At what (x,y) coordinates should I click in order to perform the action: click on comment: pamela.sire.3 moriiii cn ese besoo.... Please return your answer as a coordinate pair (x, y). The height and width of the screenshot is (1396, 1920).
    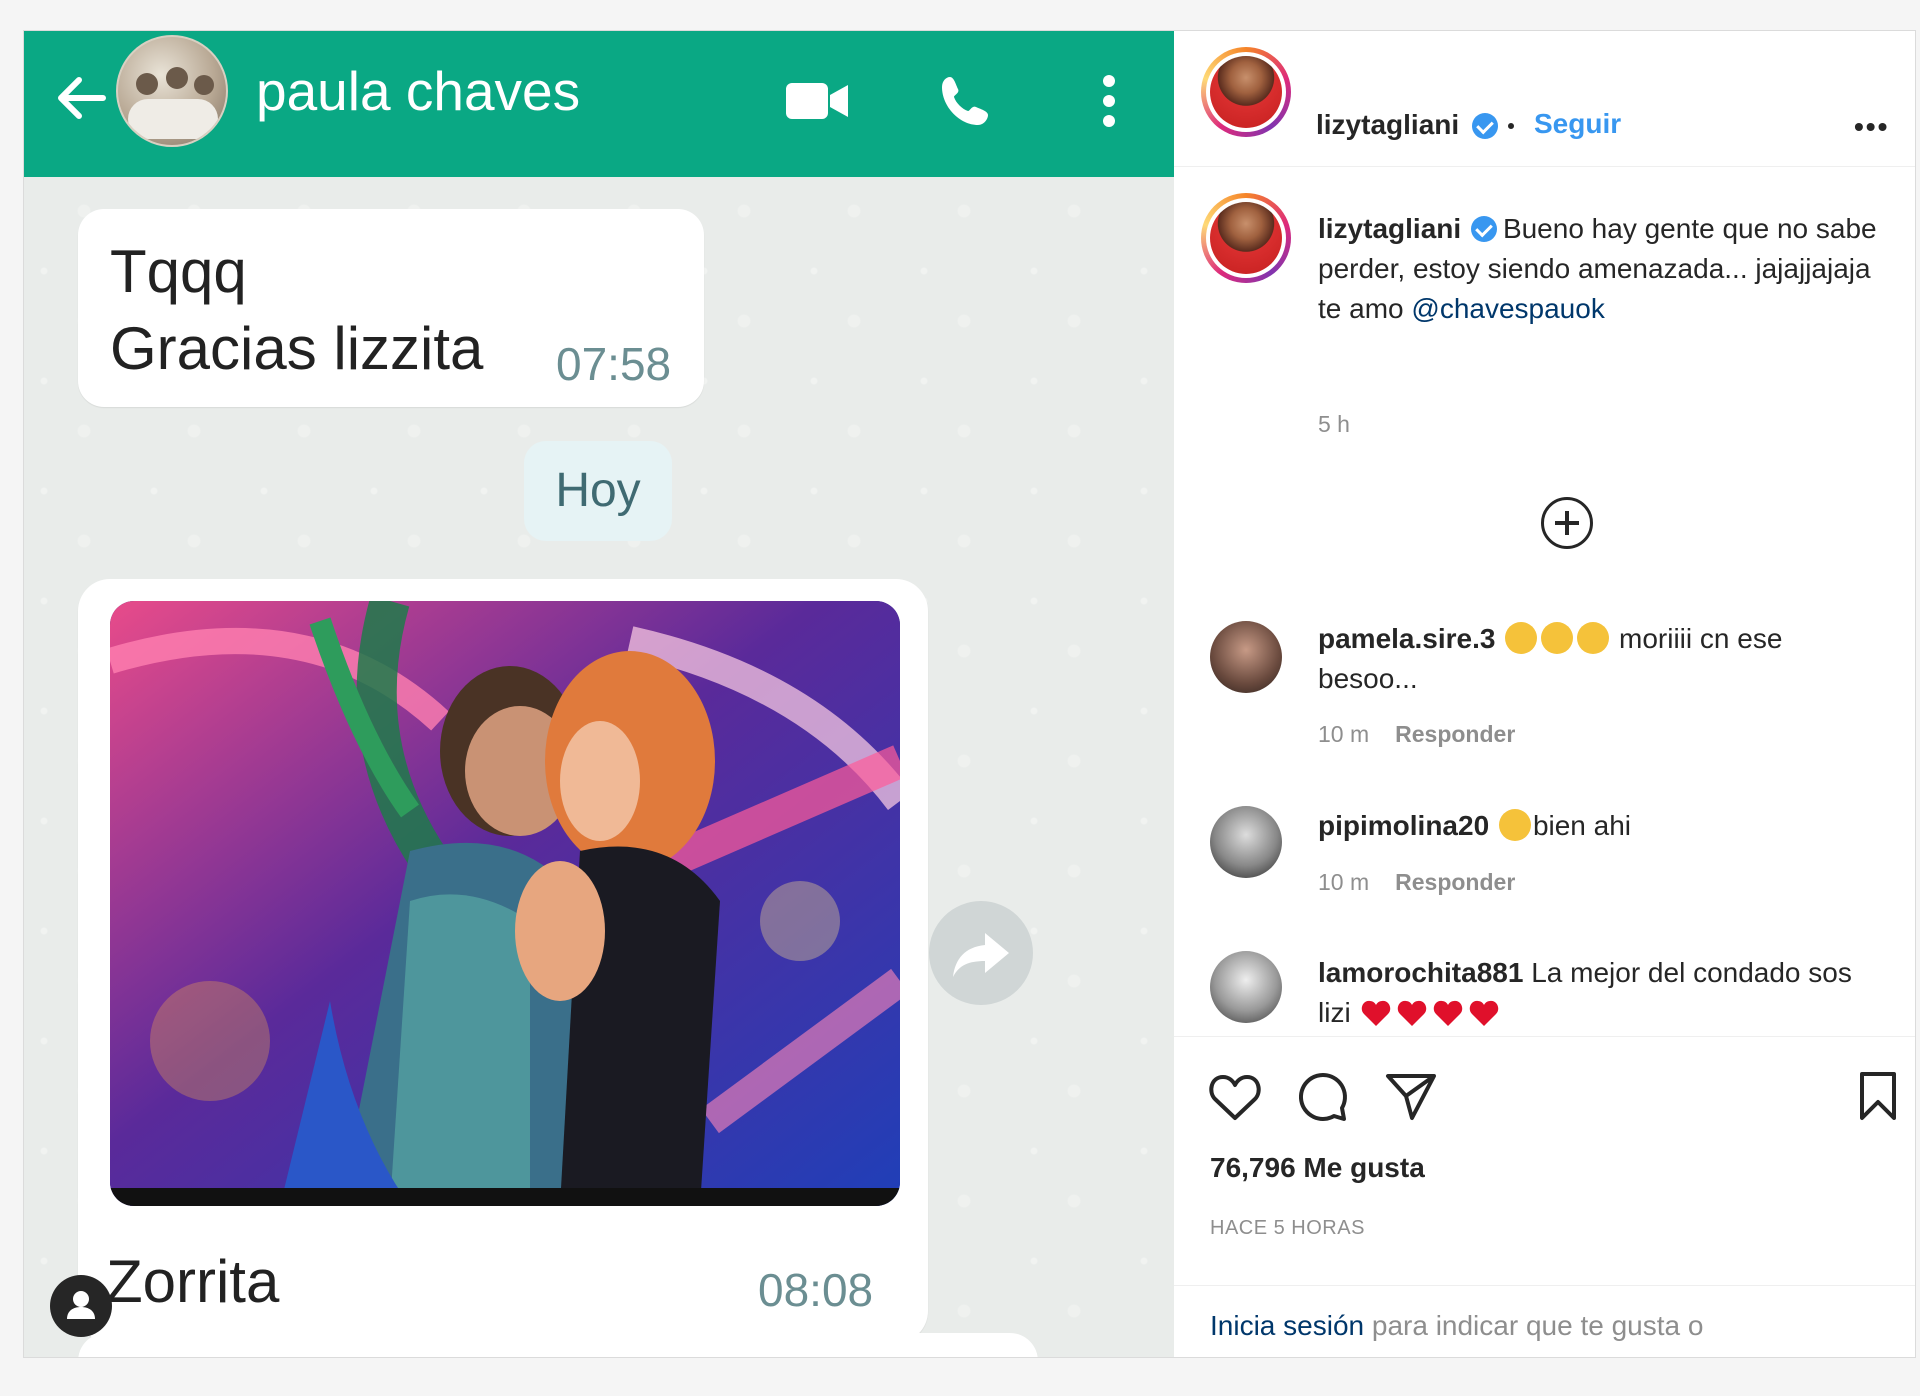
    Looking at the image, I should click on (1598, 659).